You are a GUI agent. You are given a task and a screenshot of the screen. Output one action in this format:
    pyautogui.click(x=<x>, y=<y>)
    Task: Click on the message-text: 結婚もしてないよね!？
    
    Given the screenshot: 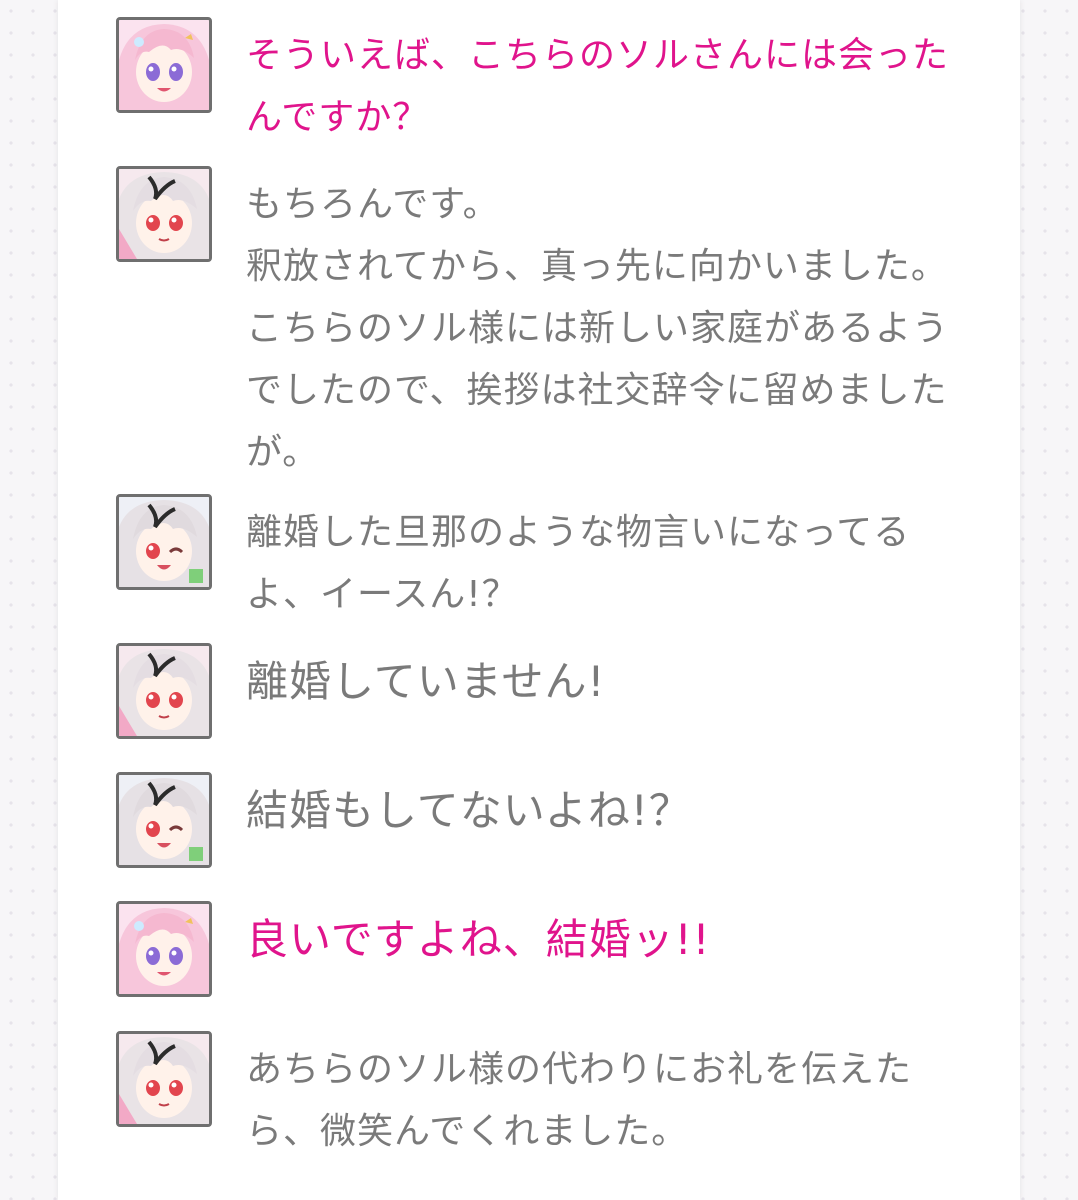 What is the action you would take?
    pyautogui.click(x=469, y=810)
    